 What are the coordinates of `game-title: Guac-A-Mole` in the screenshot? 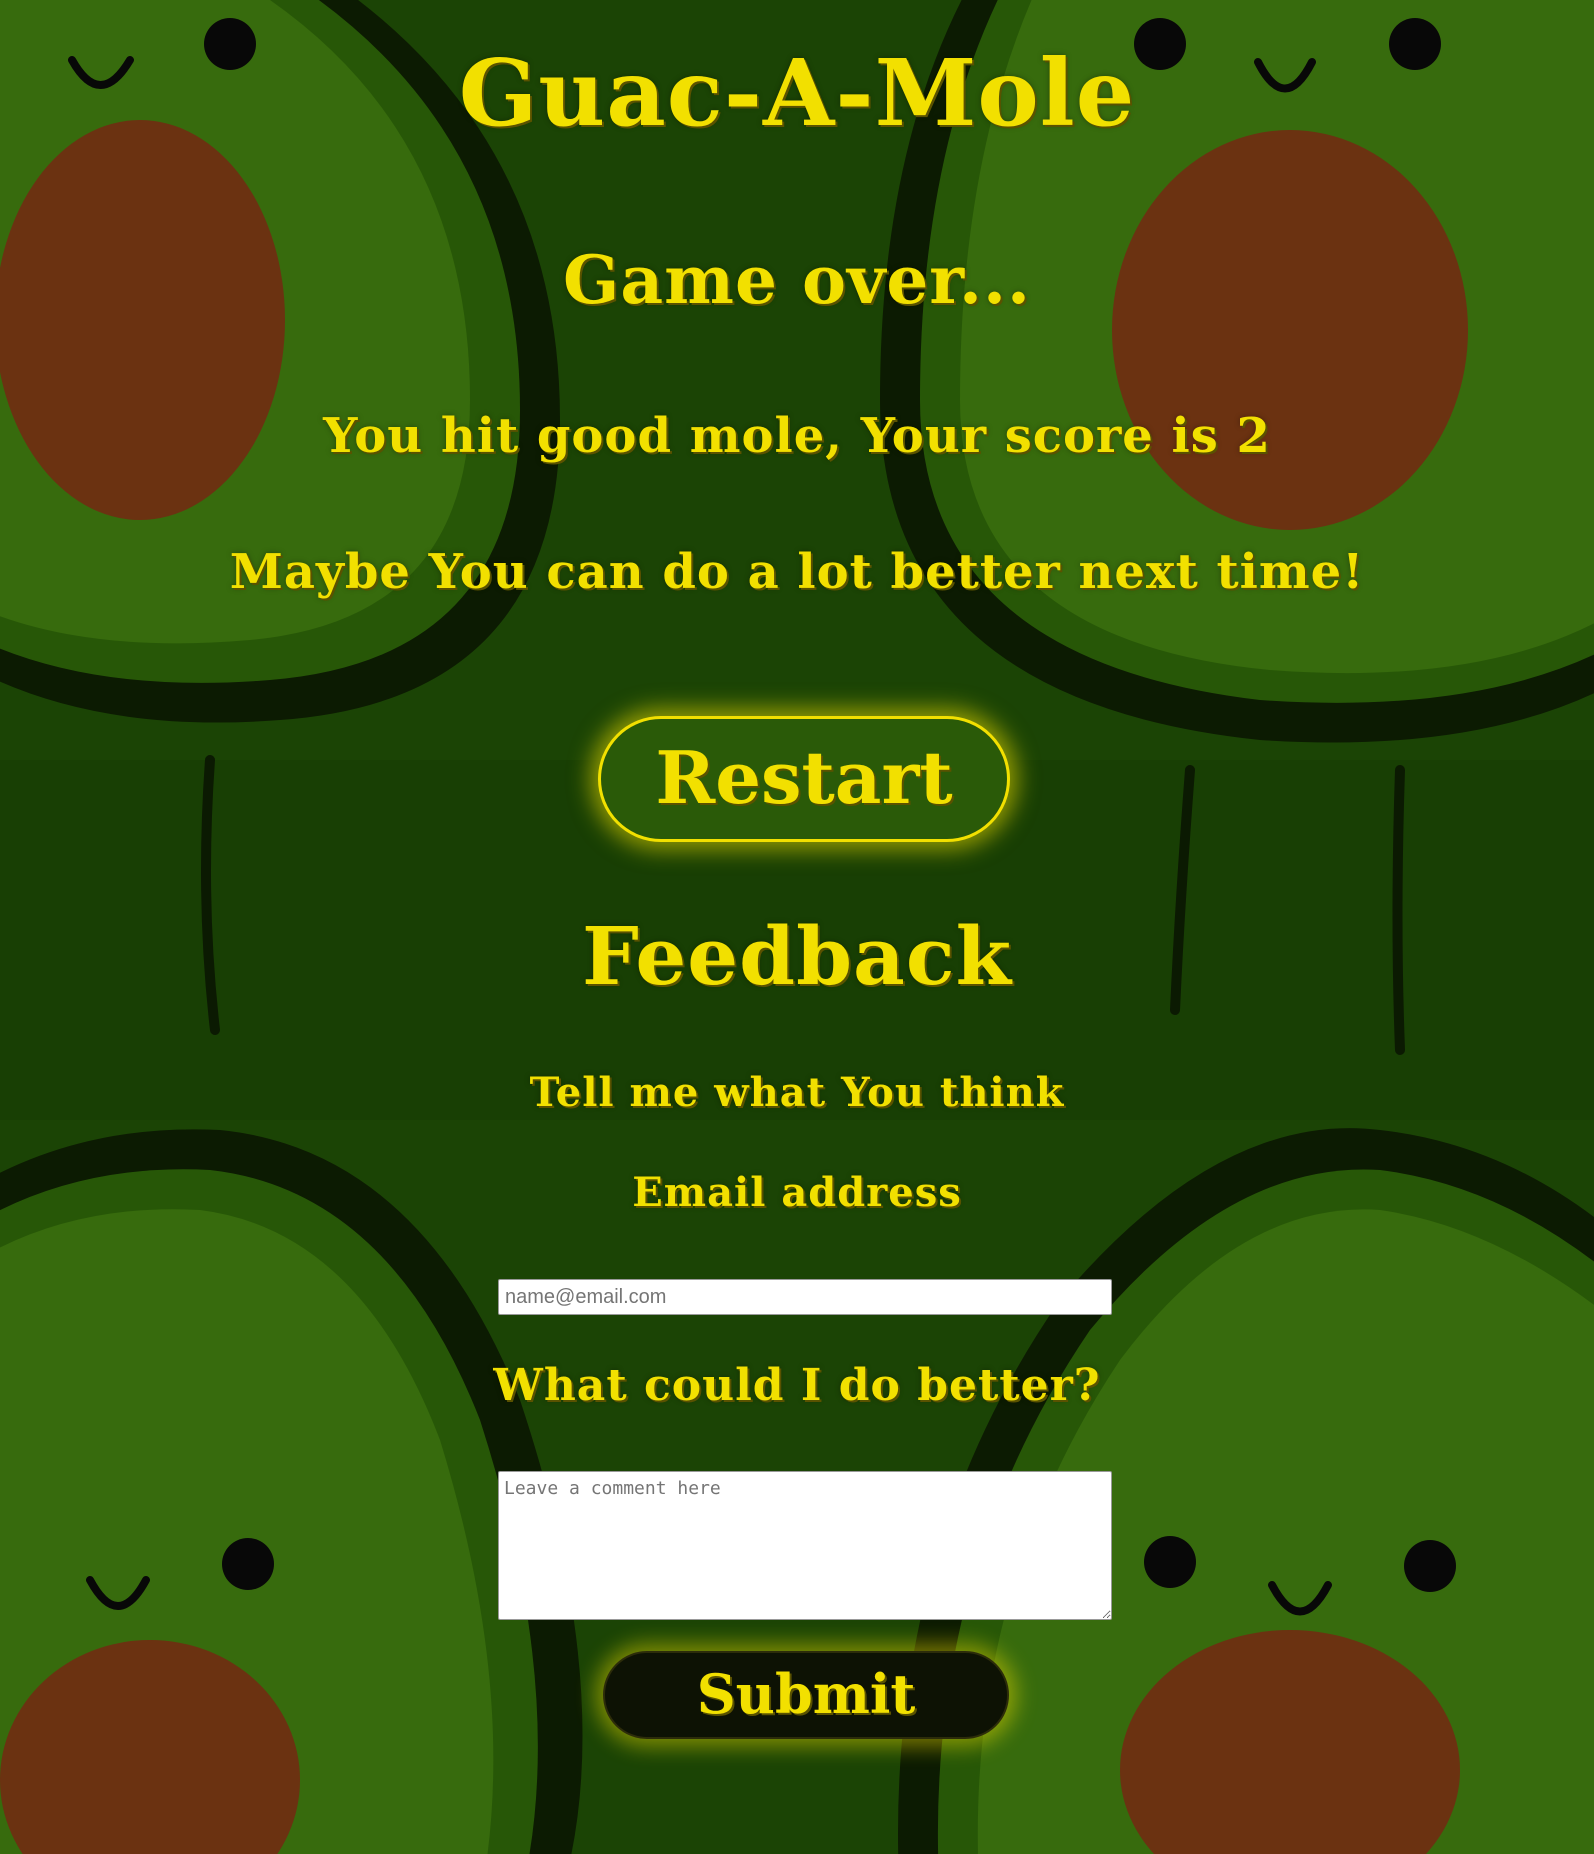 It's located at (797, 93).